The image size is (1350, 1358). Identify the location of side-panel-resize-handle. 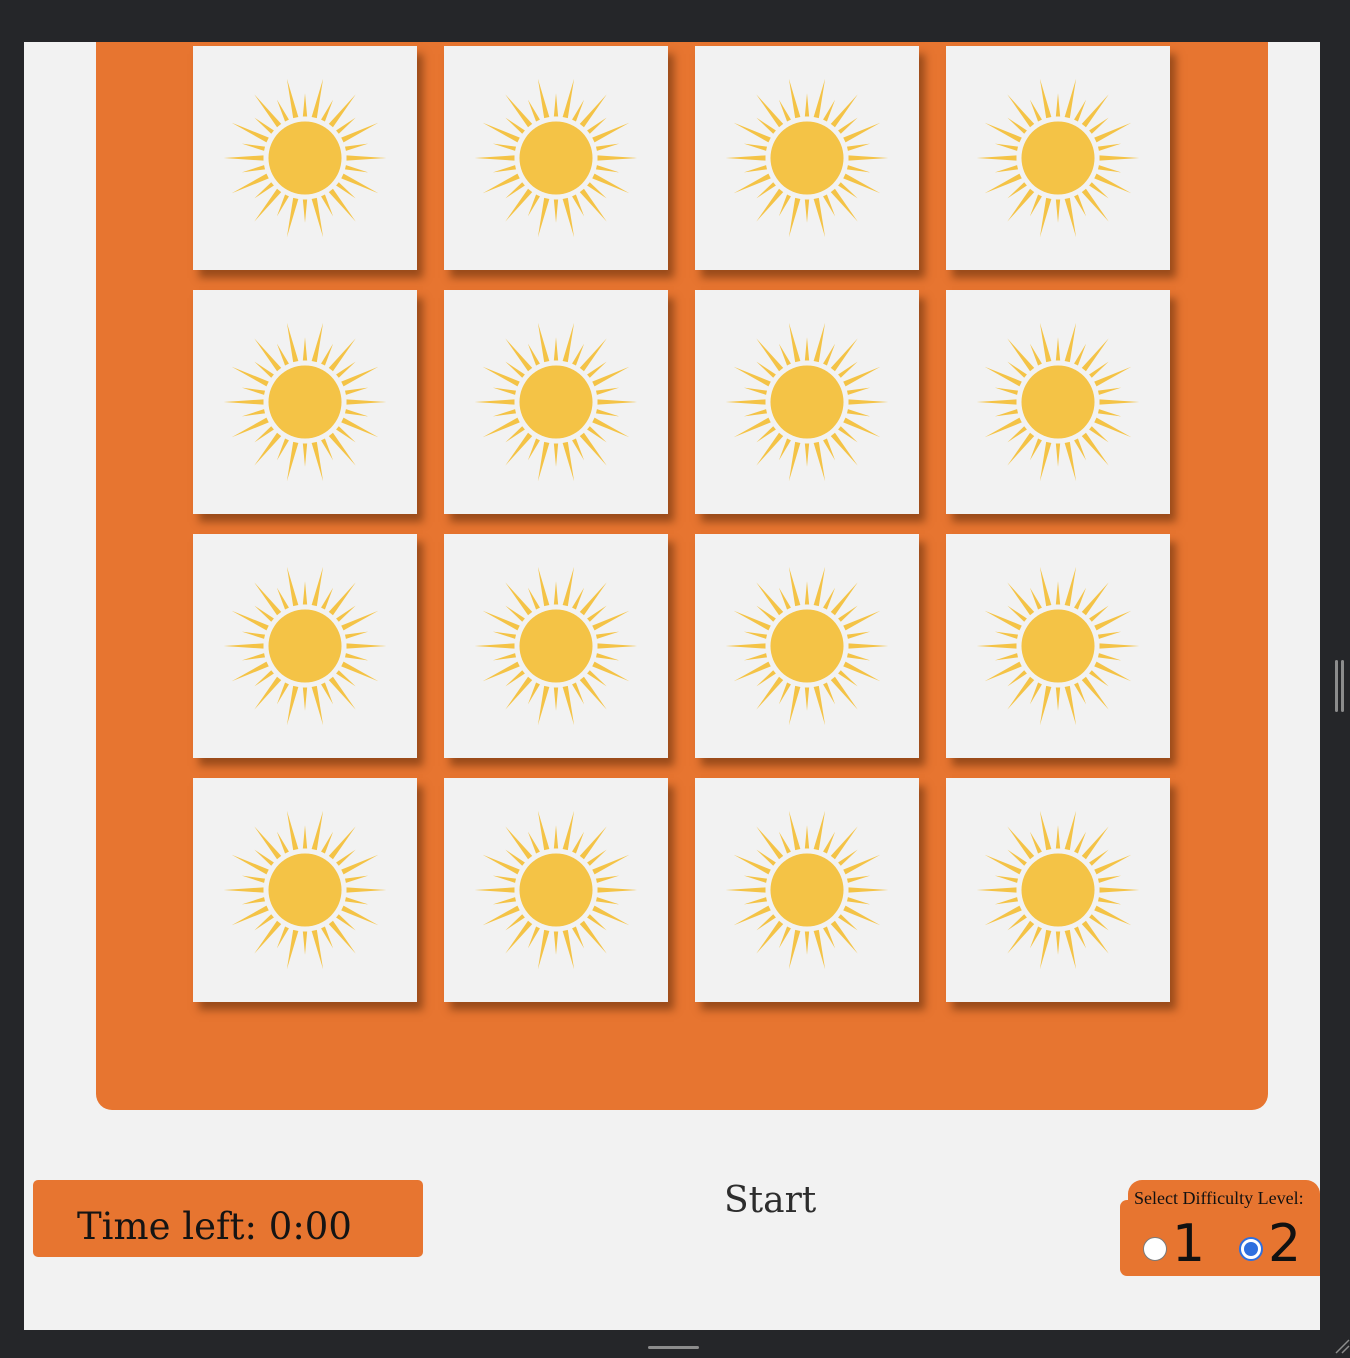
(1340, 686).